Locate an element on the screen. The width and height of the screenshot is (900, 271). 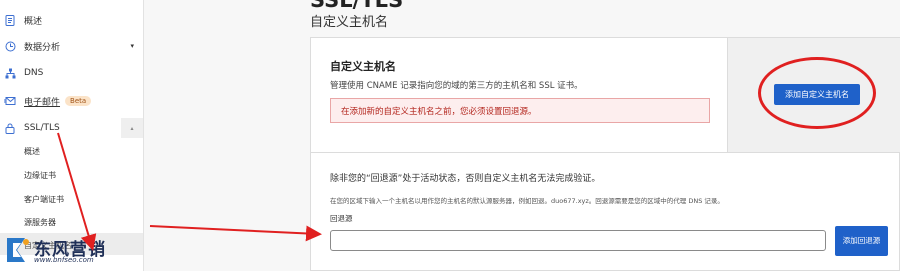
sidebar-item-analytics: 数据分析 ▾ is located at coordinates (71, 46).